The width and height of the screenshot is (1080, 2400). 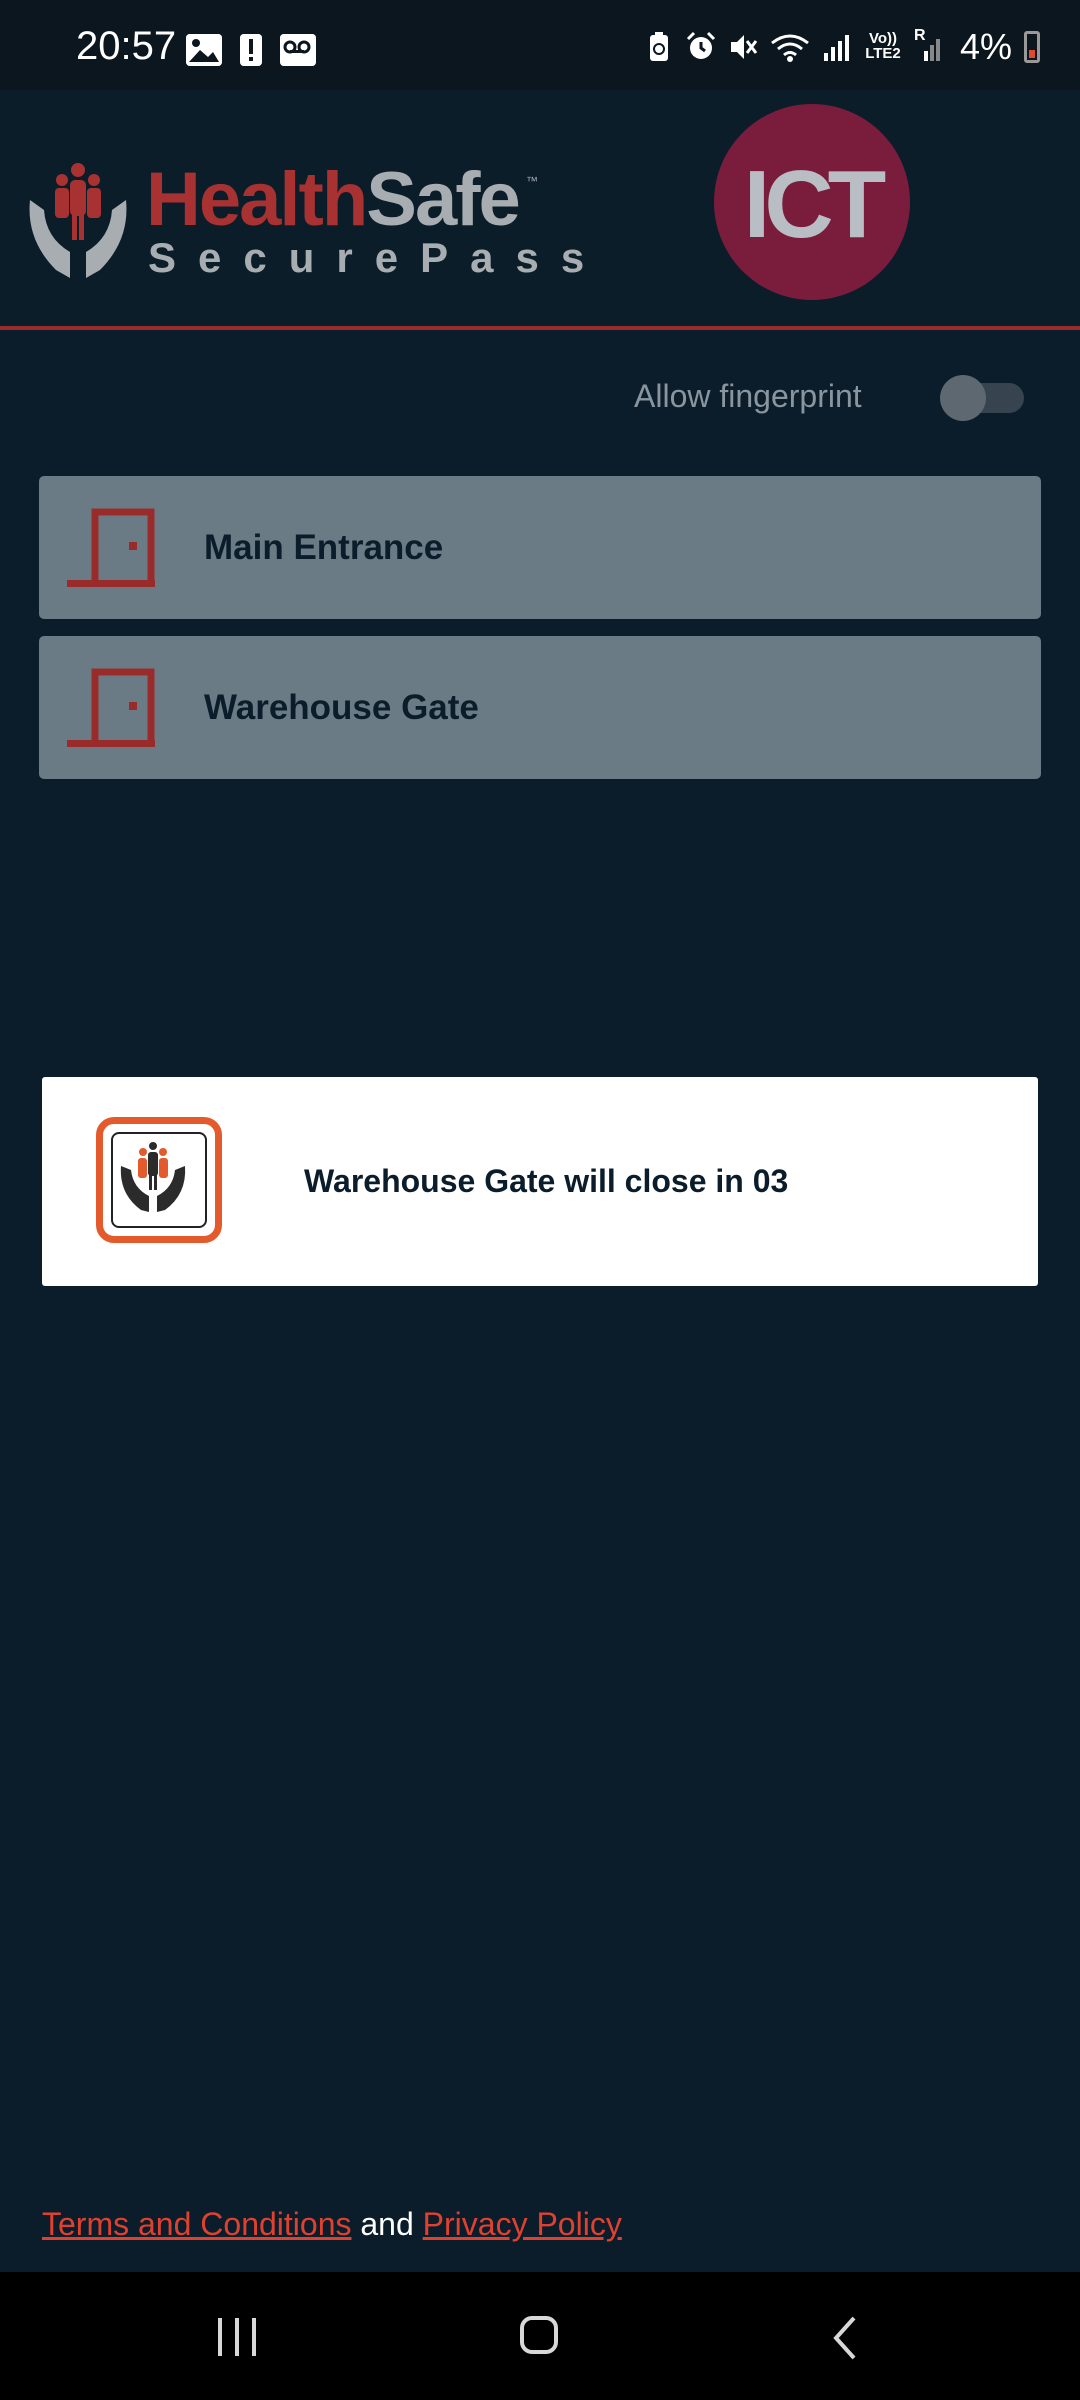 What do you see at coordinates (982, 398) in the screenshot?
I see `fingerprint-toggle` at bounding box center [982, 398].